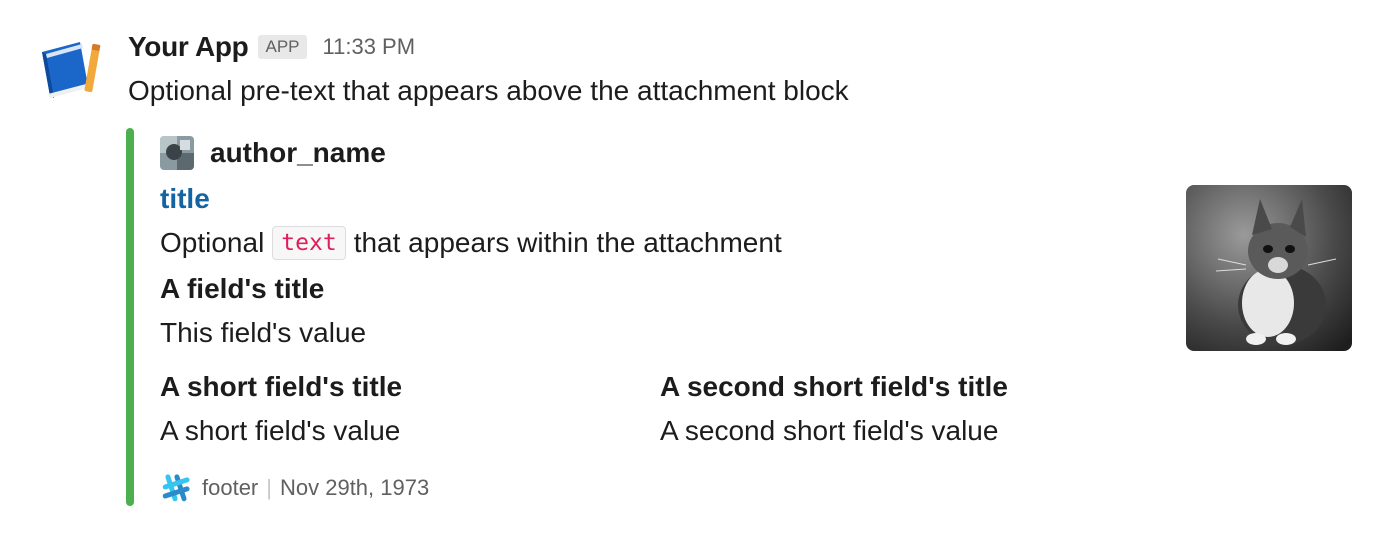  I want to click on message-timestamp: 11:33 PM, so click(369, 47).